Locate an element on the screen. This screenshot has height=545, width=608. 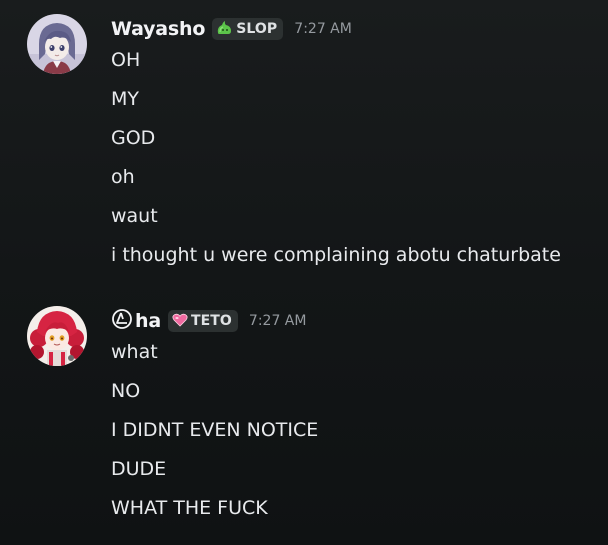
message-header: Wayasho SLOP 7:27 AM is located at coordinates (231, 29).